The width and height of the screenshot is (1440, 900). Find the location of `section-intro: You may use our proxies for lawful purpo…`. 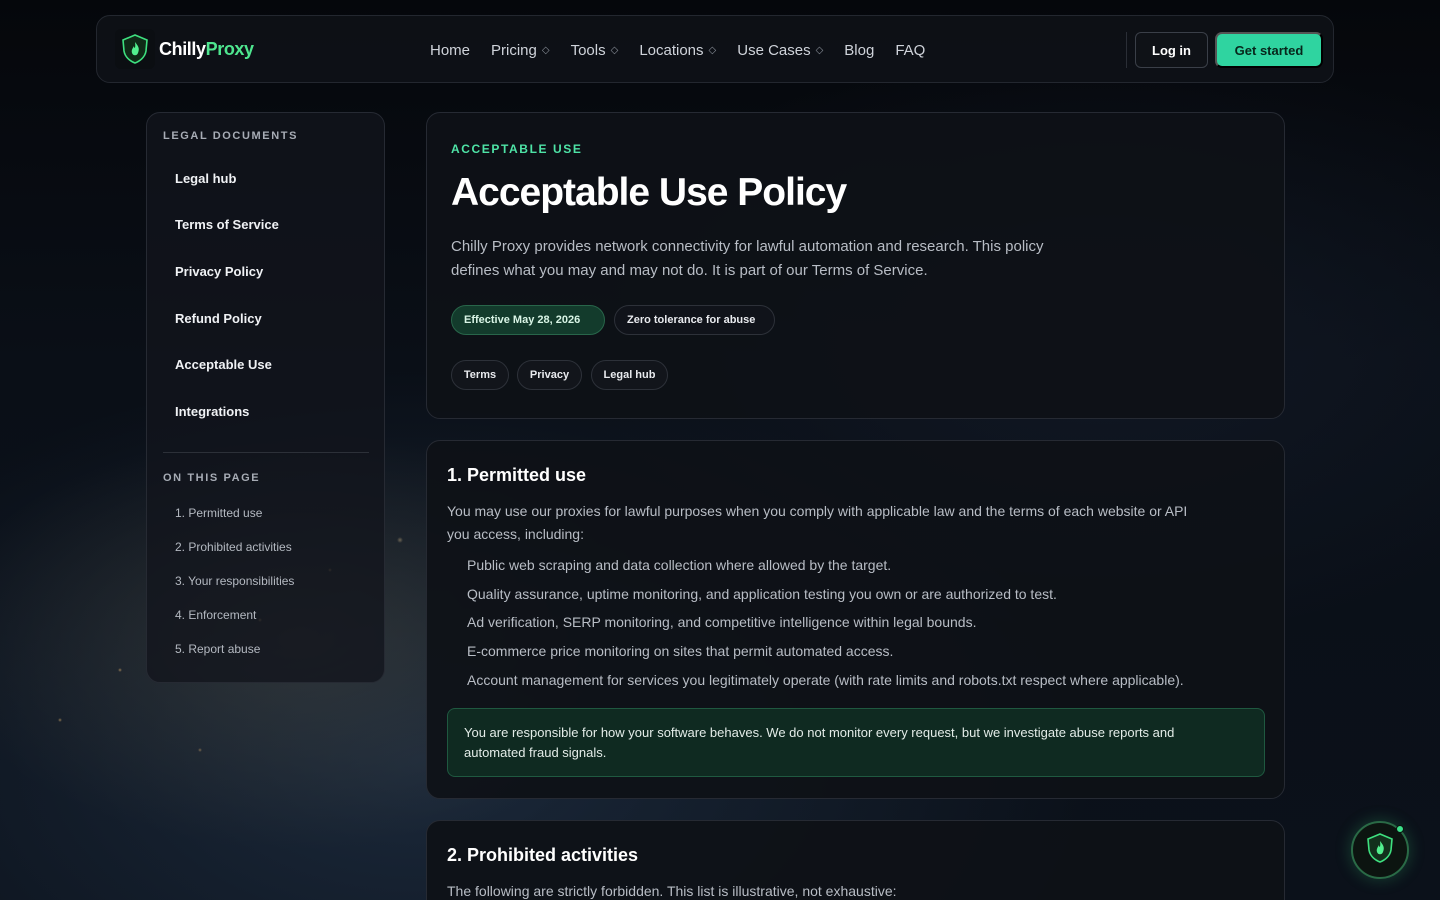

section-intro: You may use our proxies for lawful purpo… is located at coordinates (857, 523).